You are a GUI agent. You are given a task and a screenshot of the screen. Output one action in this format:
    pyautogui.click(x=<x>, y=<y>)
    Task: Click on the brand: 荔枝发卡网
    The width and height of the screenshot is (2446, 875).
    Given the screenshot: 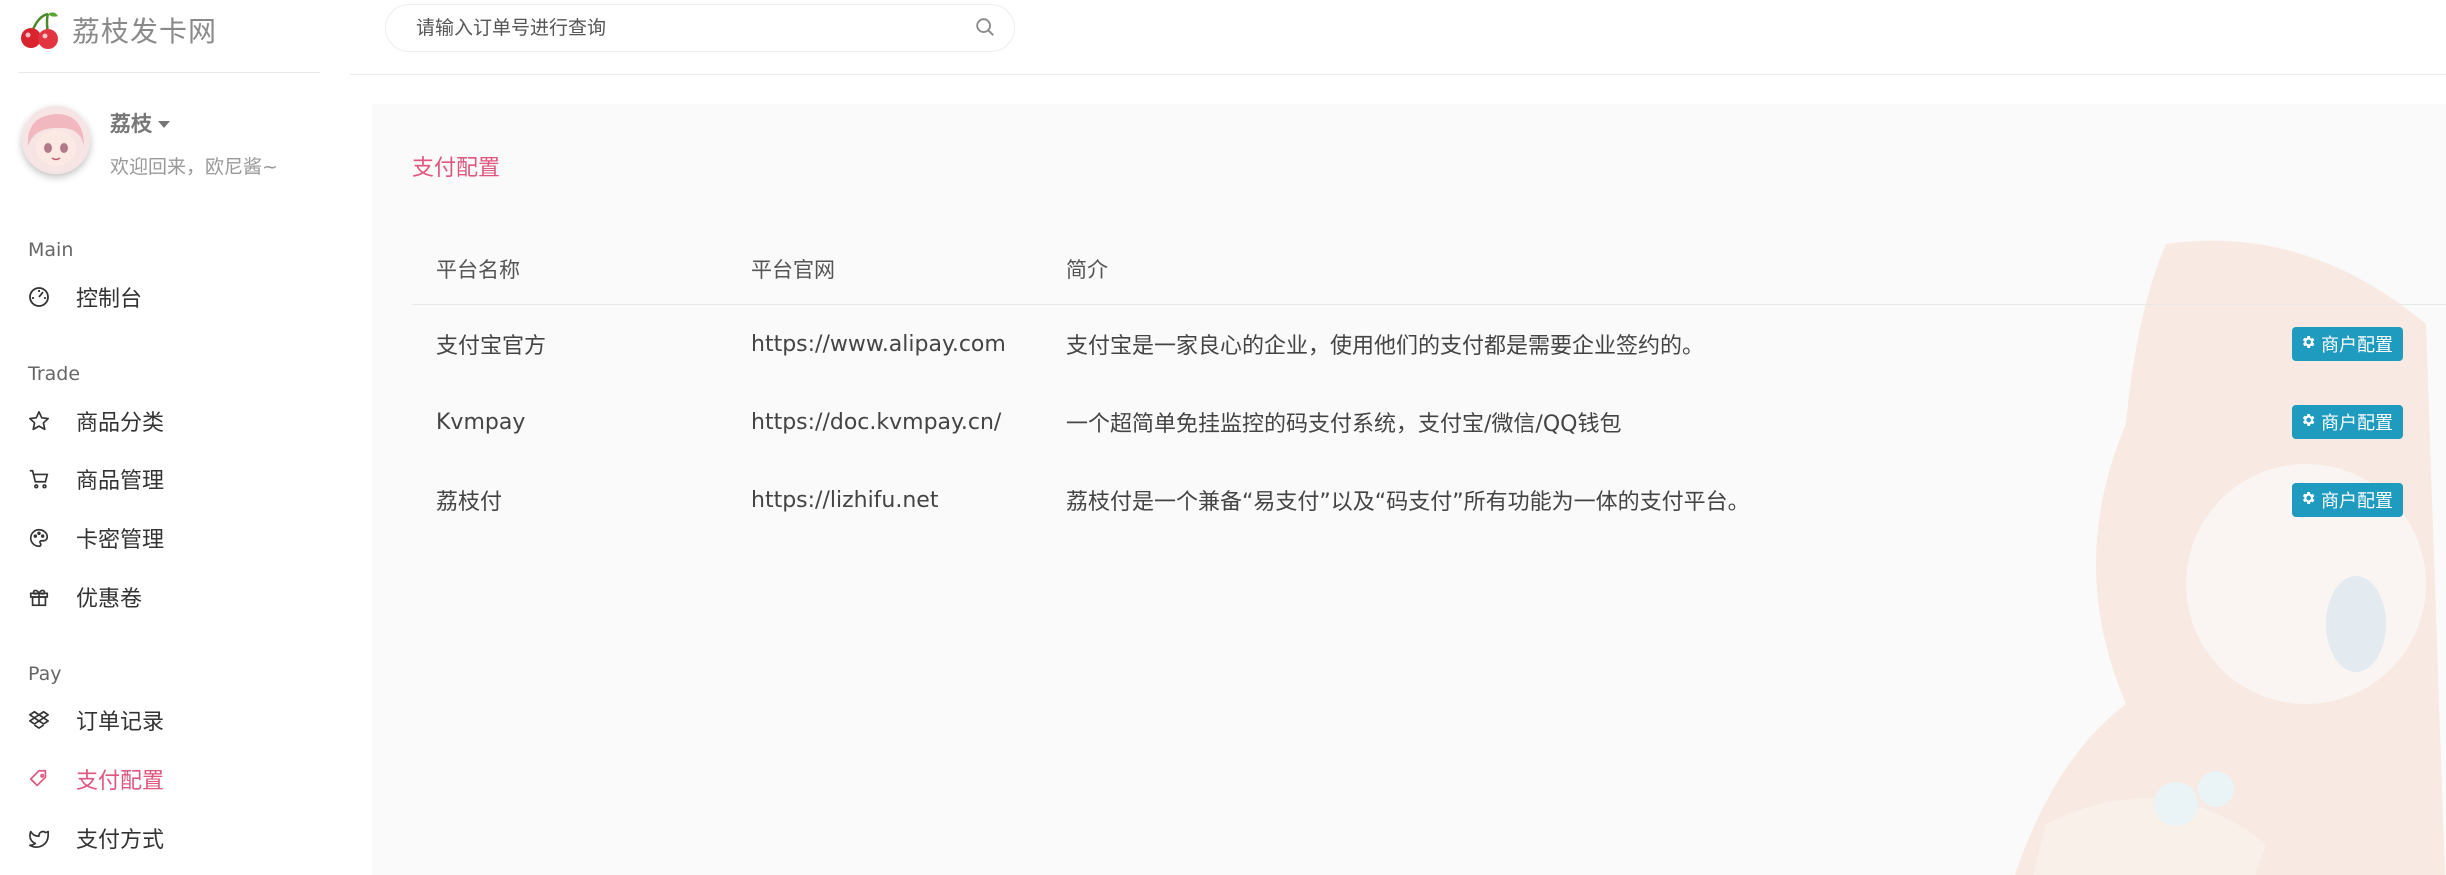 What is the action you would take?
    pyautogui.click(x=117, y=30)
    